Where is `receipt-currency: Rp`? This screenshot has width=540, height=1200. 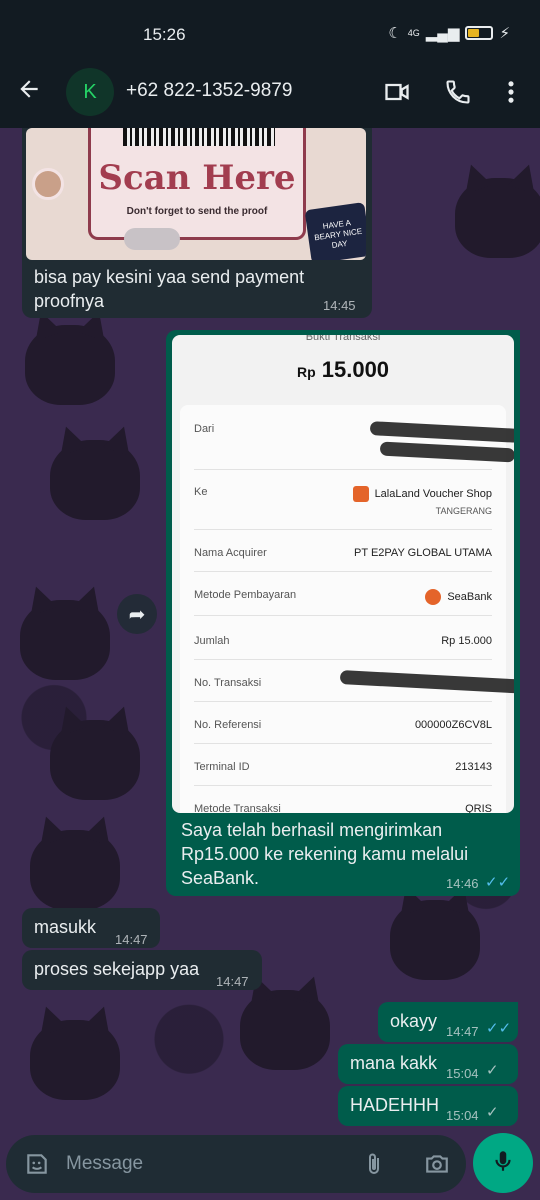 receipt-currency: Rp is located at coordinates (306, 372).